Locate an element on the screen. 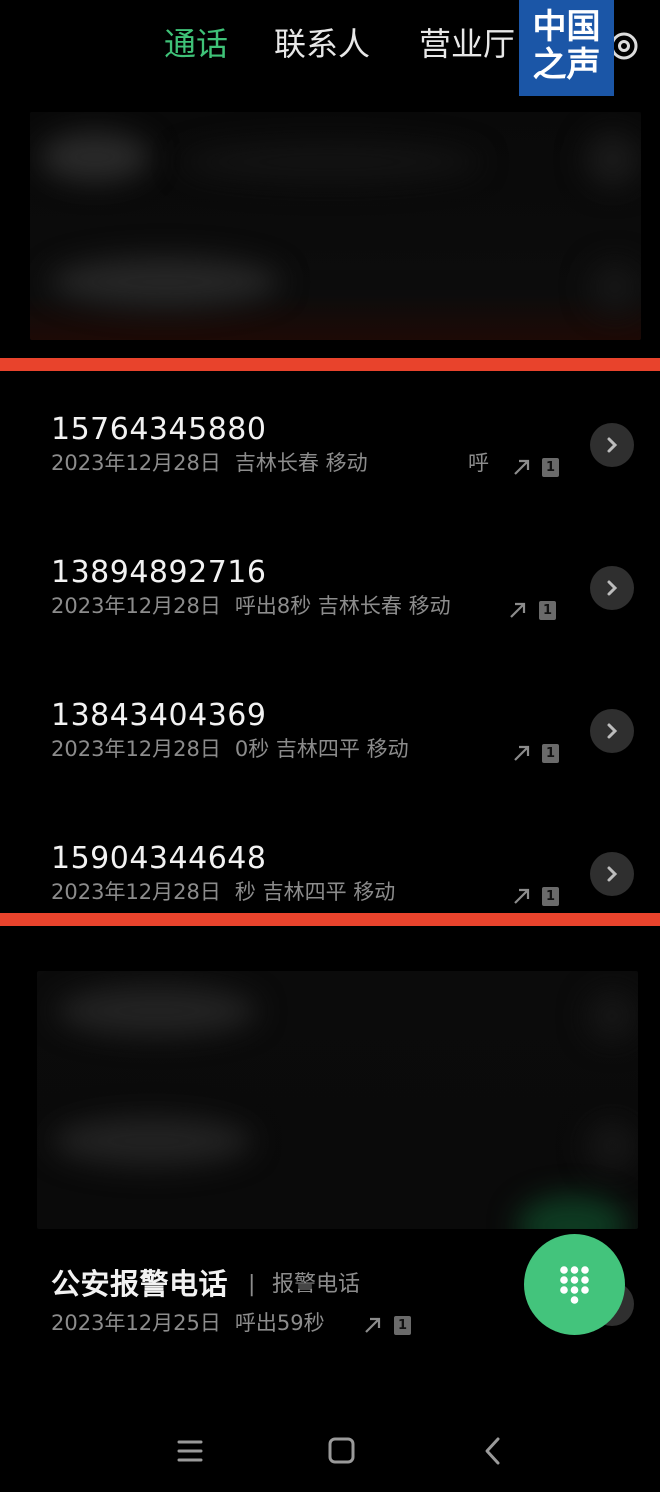 Image resolution: width=660 pixels, height=1492 pixels. call-meta: 2023年12月25日 呼出59秒 is located at coordinates (188, 1323).